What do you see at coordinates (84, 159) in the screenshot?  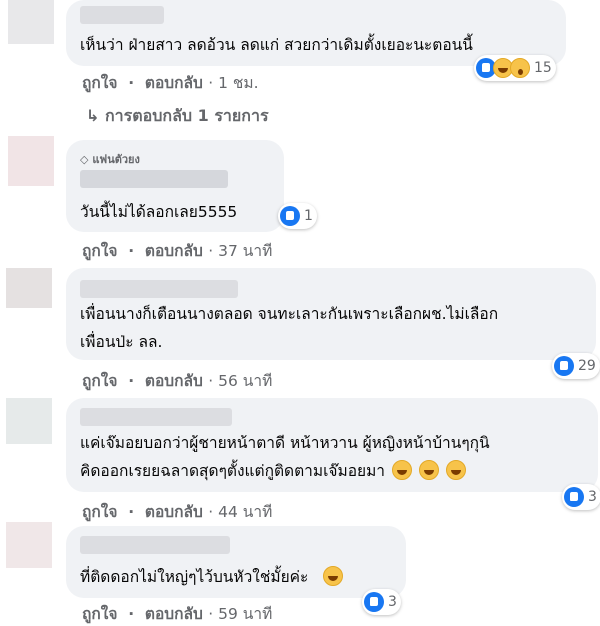 I see `diamond-icon: ◇` at bounding box center [84, 159].